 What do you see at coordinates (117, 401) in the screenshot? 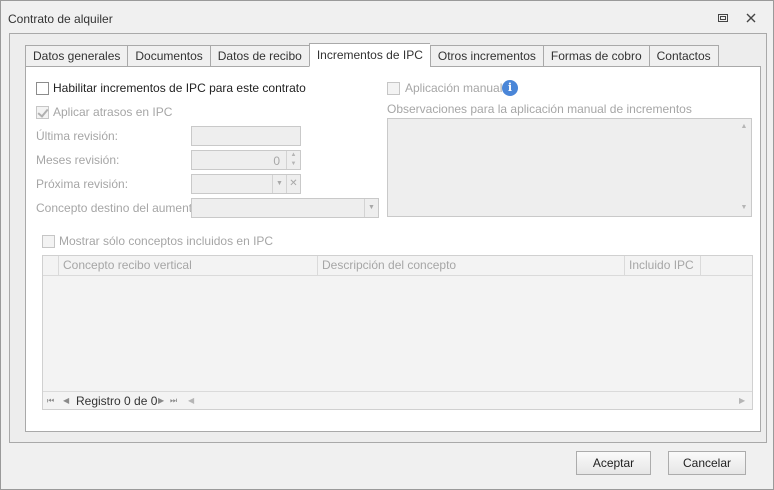
I see `record-counter: Registro 0 de 0` at bounding box center [117, 401].